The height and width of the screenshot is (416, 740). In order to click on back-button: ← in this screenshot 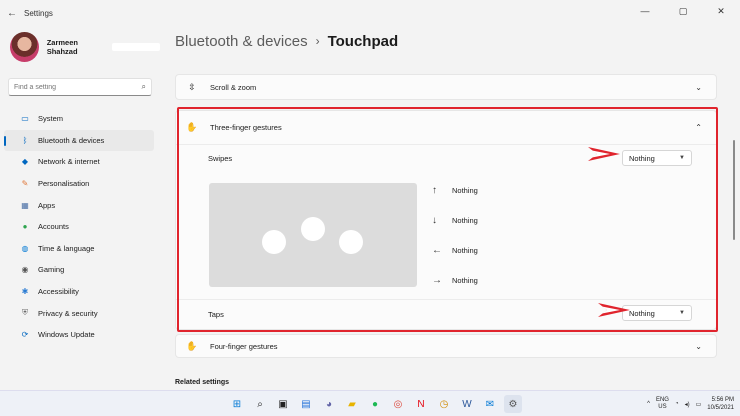, I will do `click(12, 13)`.